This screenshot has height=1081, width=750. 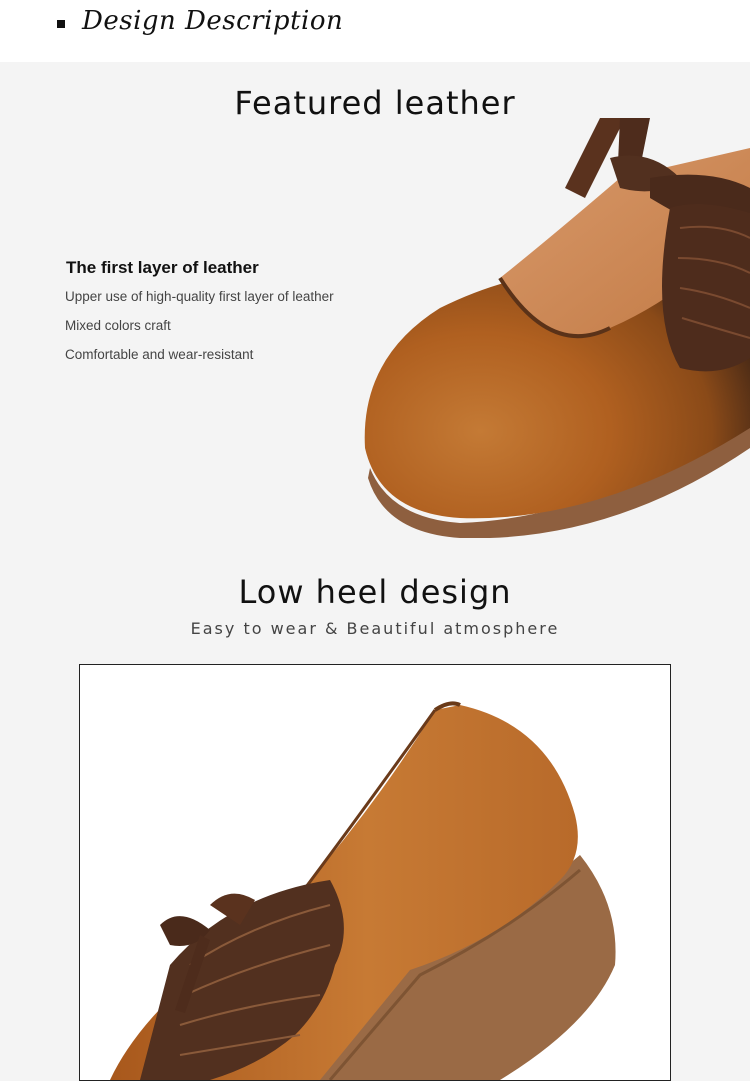 What do you see at coordinates (375, 592) in the screenshot?
I see `low-heel-title: Low heel design` at bounding box center [375, 592].